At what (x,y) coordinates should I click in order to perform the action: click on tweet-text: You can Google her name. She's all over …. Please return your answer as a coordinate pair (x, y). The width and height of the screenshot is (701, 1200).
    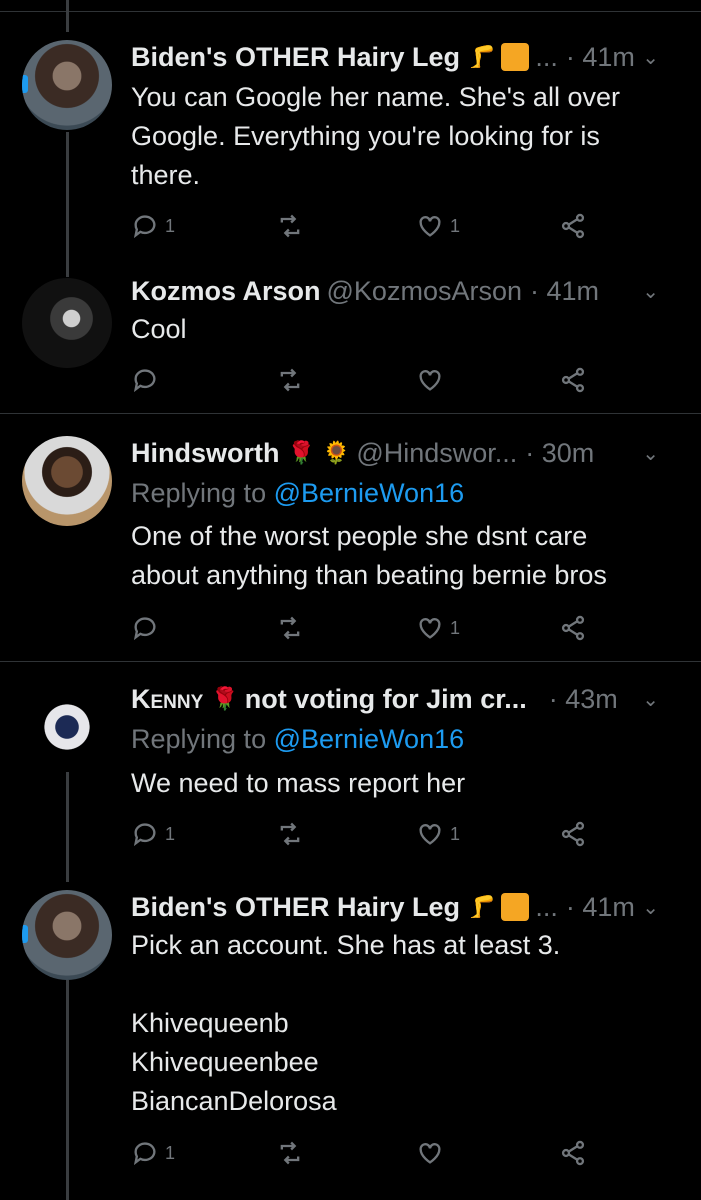
    Looking at the image, I should click on (375, 136).